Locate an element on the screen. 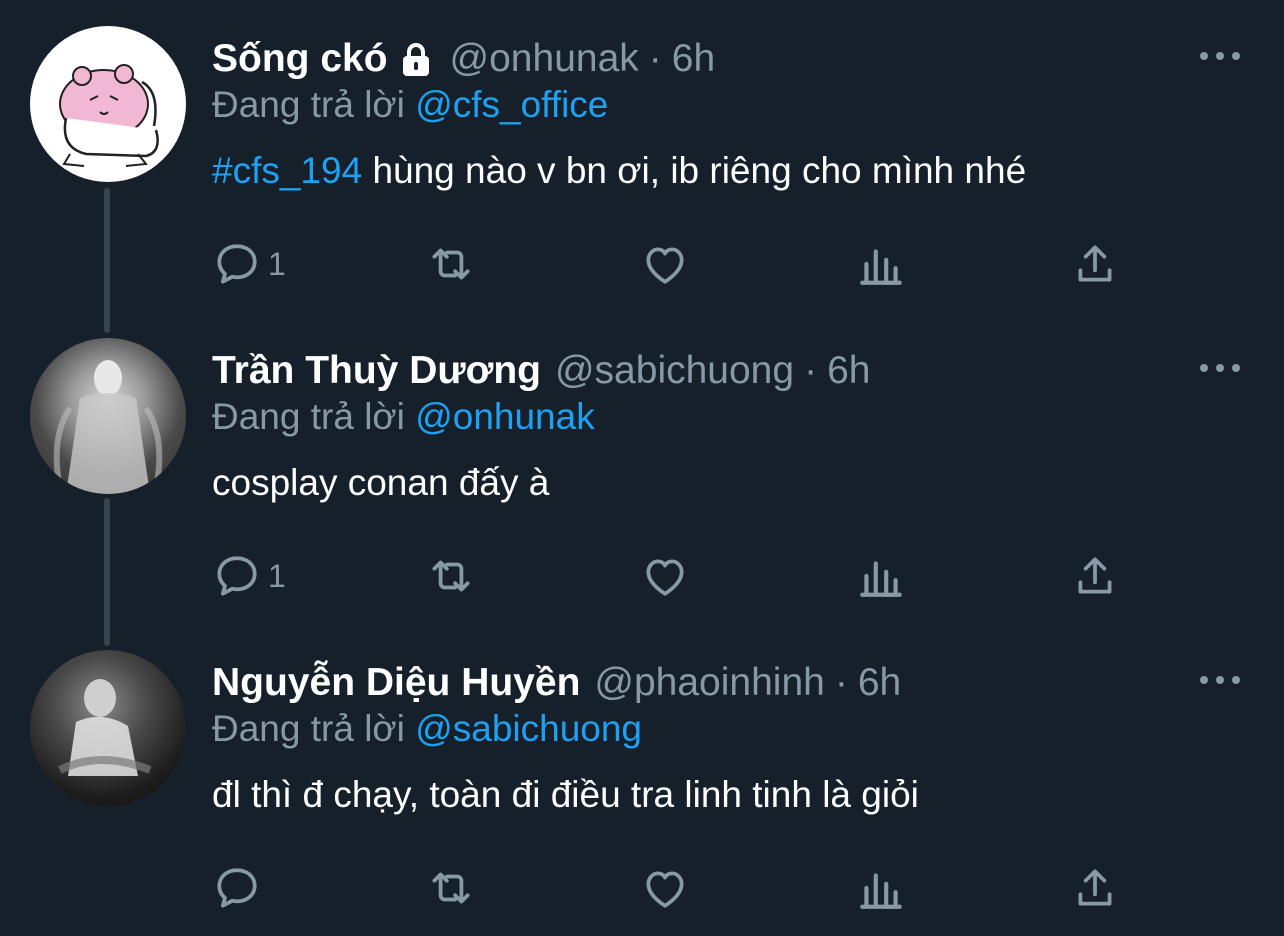 The image size is (1284, 936). reply-button is located at coordinates (240, 888).